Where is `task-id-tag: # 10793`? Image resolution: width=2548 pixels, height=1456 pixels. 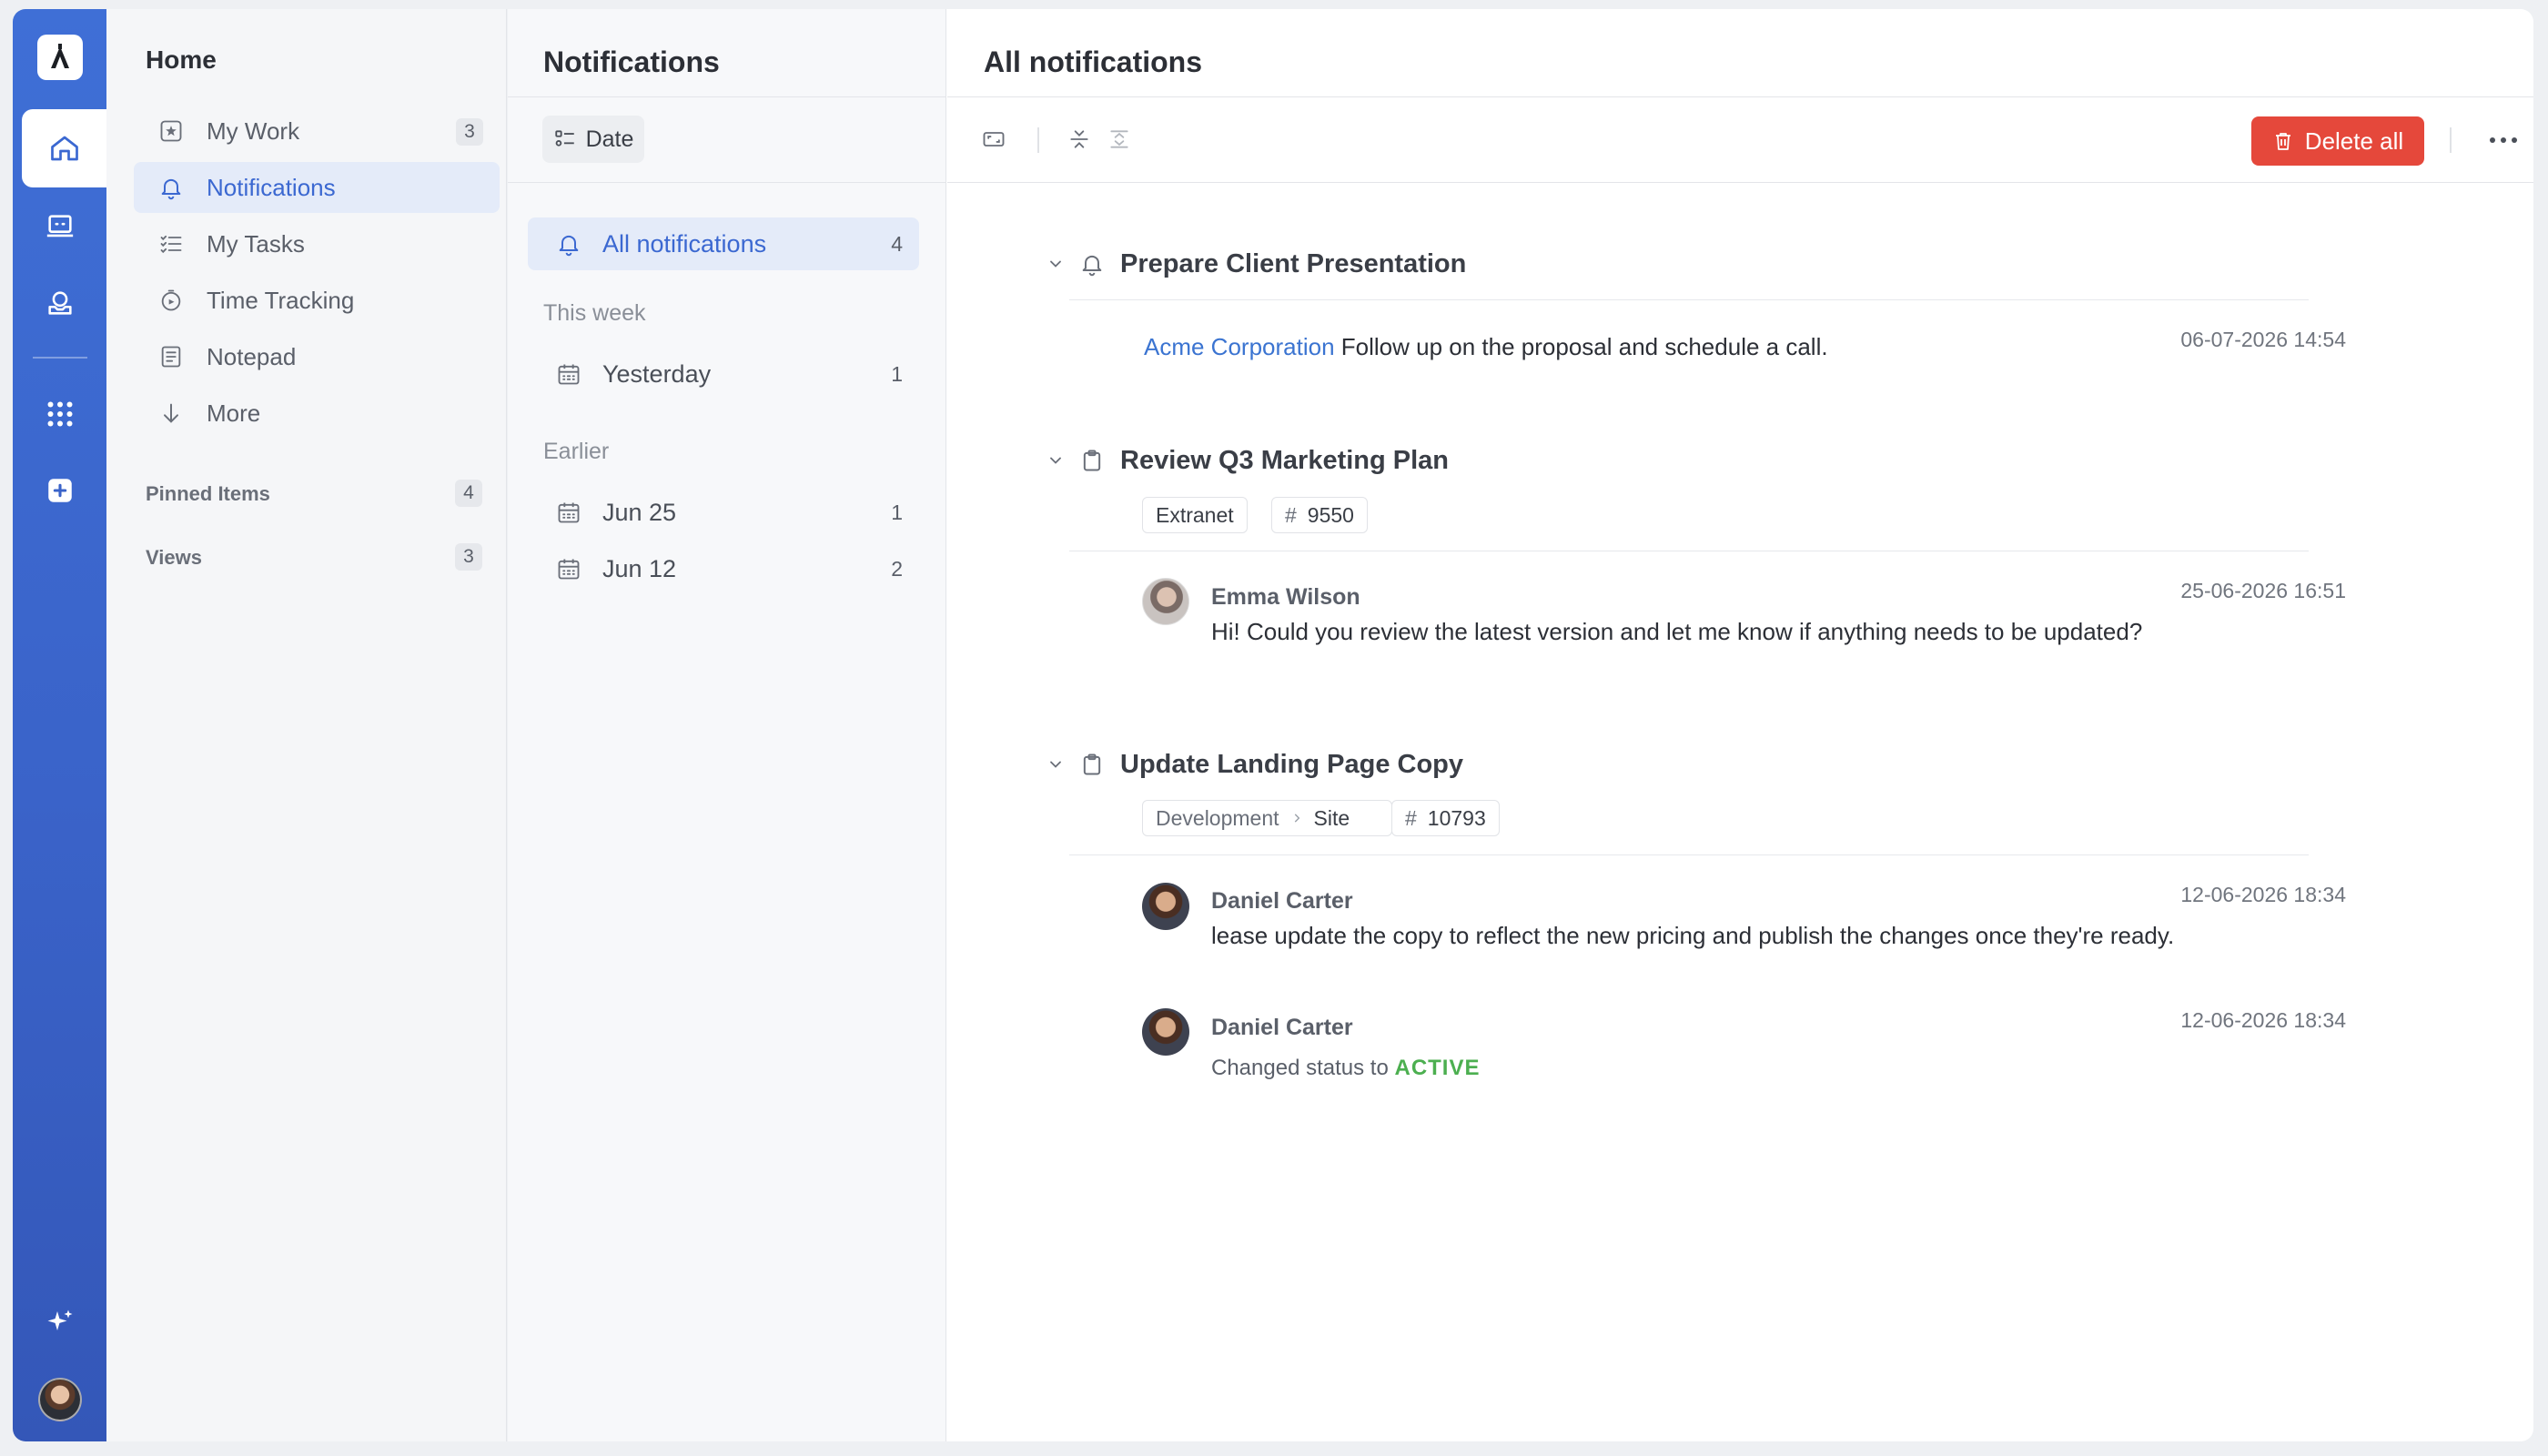 task-id-tag: # 10793 is located at coordinates (1446, 818).